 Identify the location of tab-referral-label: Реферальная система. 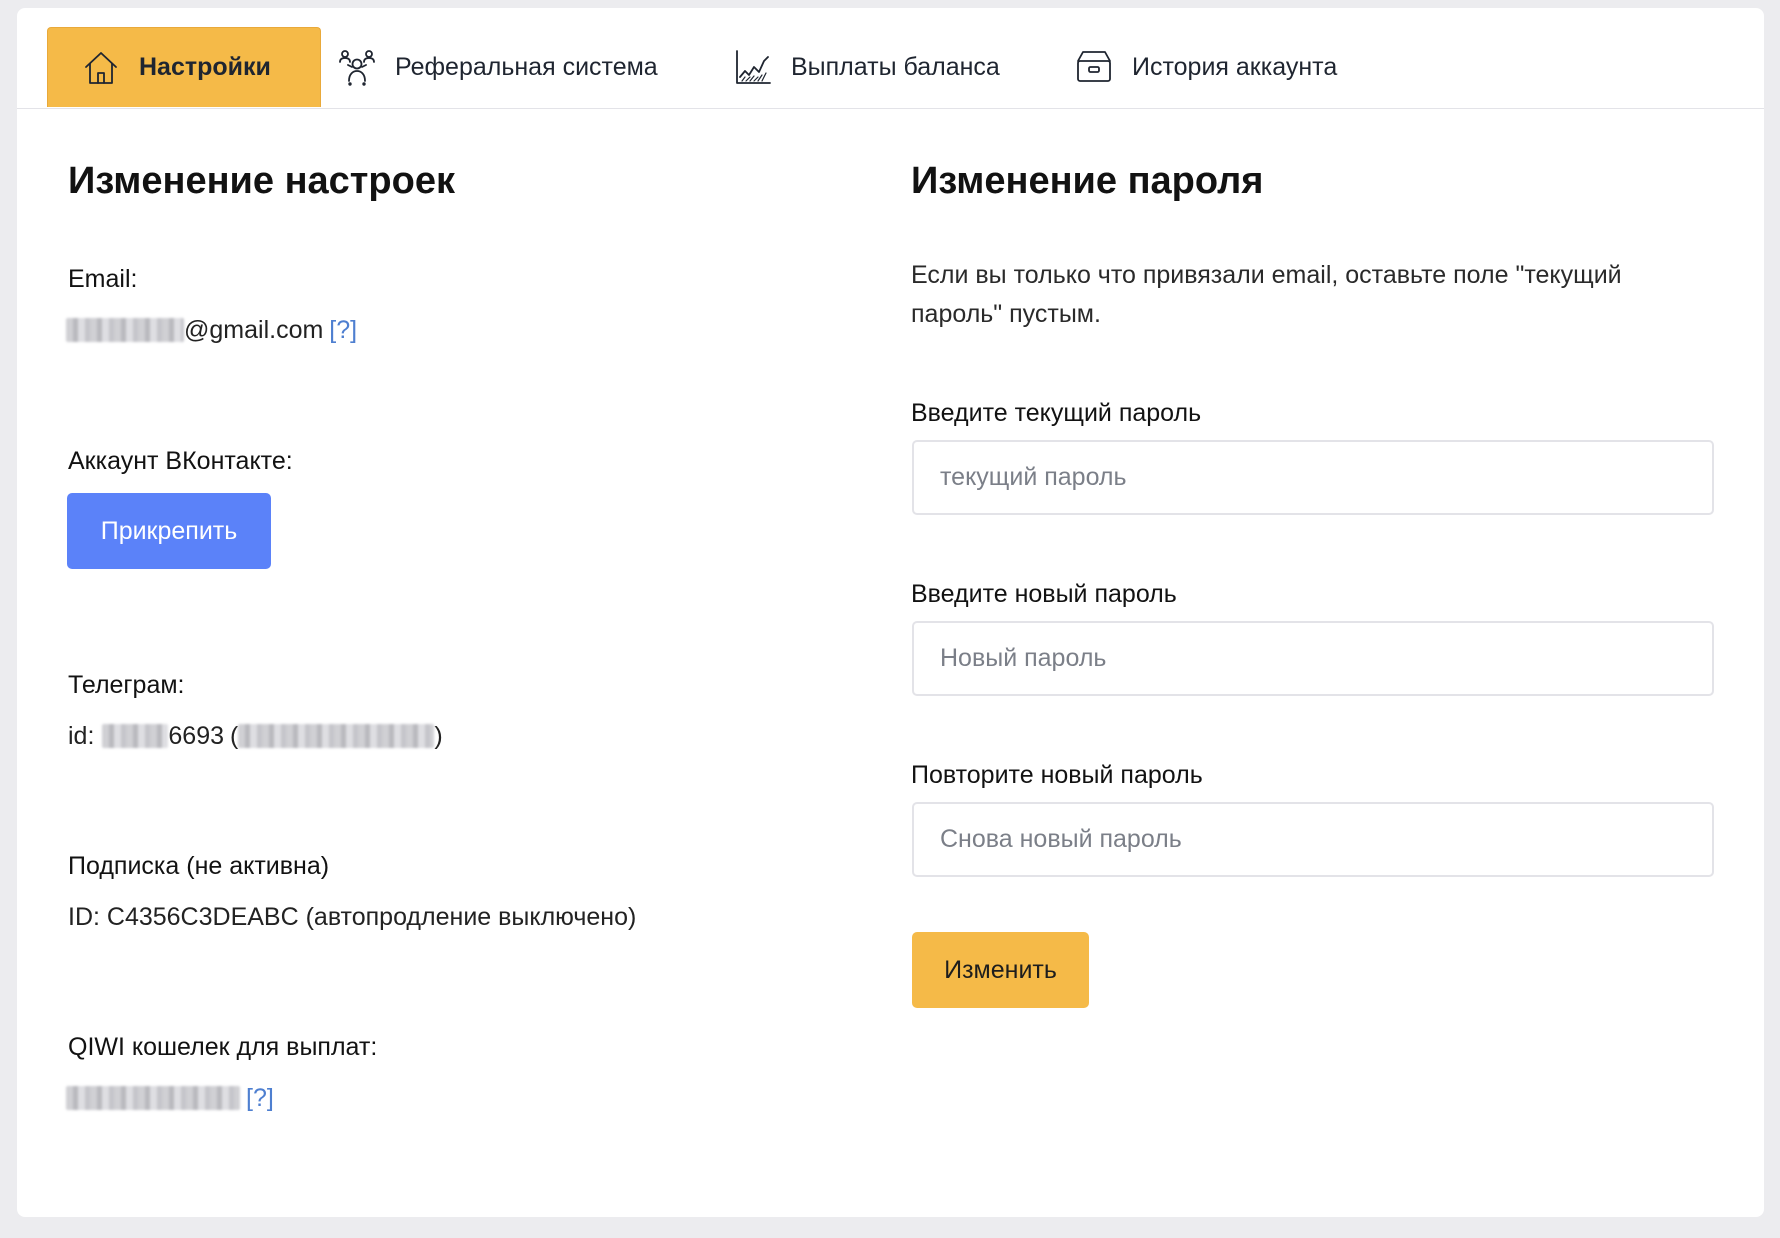
(526, 66).